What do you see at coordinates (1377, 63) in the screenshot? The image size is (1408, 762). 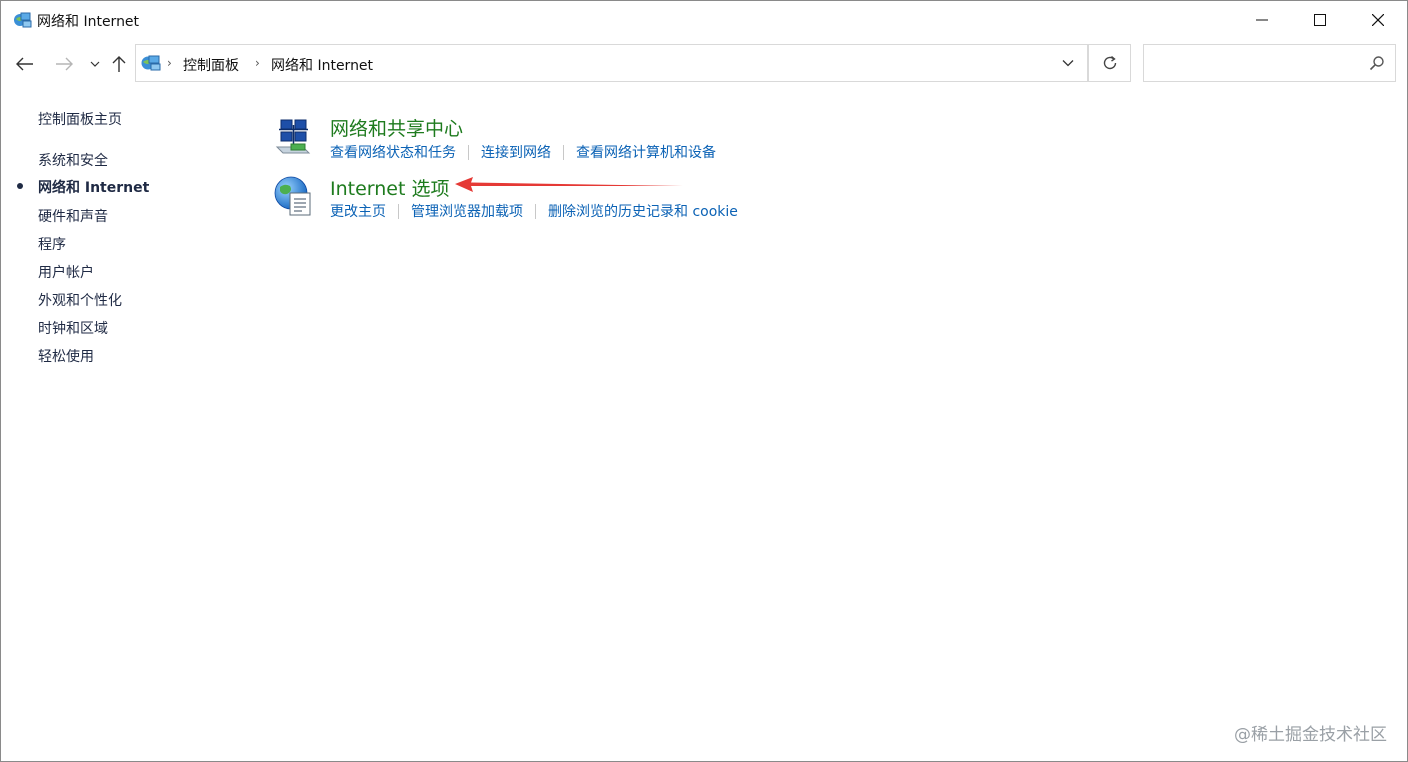 I see `search-icon` at bounding box center [1377, 63].